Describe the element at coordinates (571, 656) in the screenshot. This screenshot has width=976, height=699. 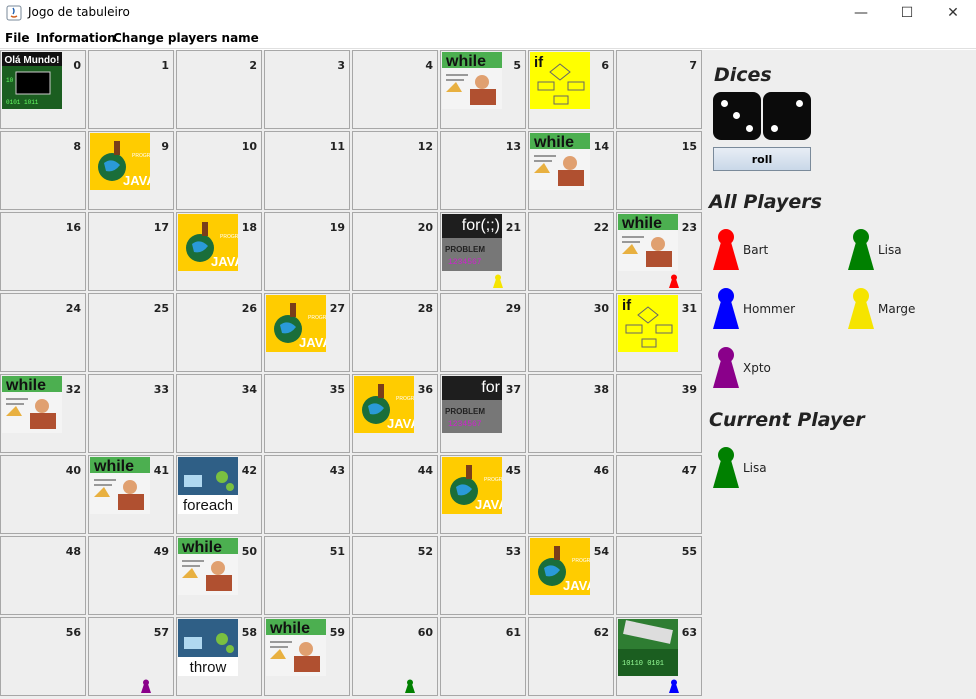
I see `board-cell: 62` at that location.